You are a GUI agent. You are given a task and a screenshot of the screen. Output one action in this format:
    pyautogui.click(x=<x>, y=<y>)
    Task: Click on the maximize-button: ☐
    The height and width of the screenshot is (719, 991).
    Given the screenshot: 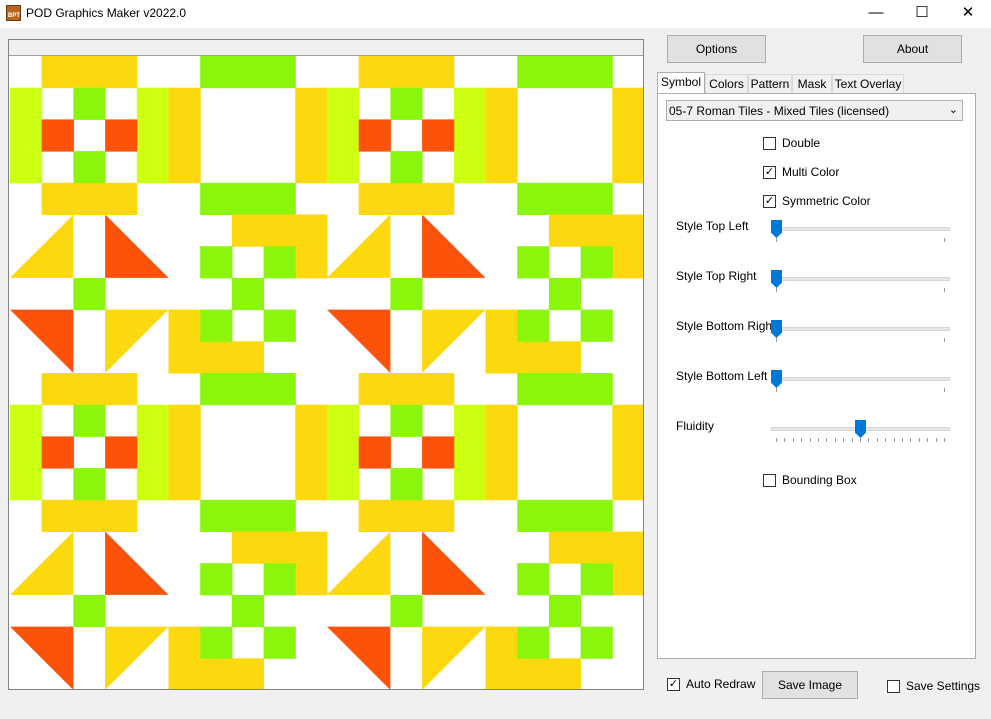 What is the action you would take?
    pyautogui.click(x=922, y=14)
    